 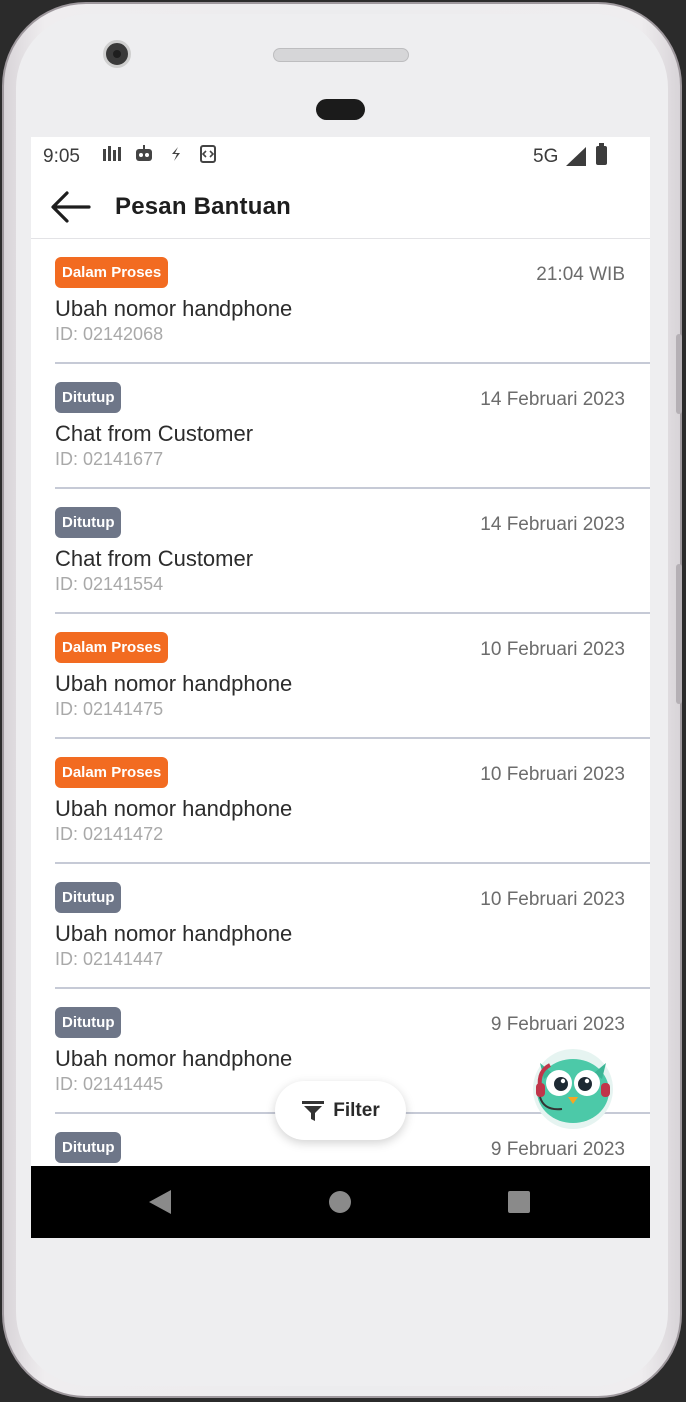 What do you see at coordinates (356, 1110) in the screenshot?
I see `filter-label: Filter` at bounding box center [356, 1110].